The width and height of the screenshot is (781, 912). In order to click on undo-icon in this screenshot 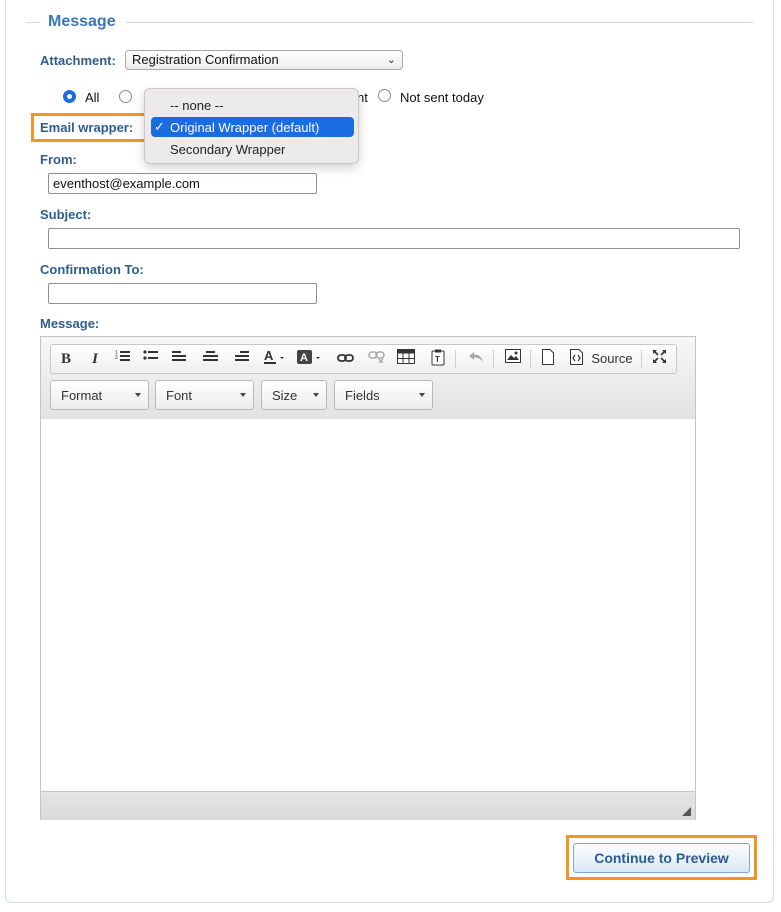, I will do `click(476, 359)`.